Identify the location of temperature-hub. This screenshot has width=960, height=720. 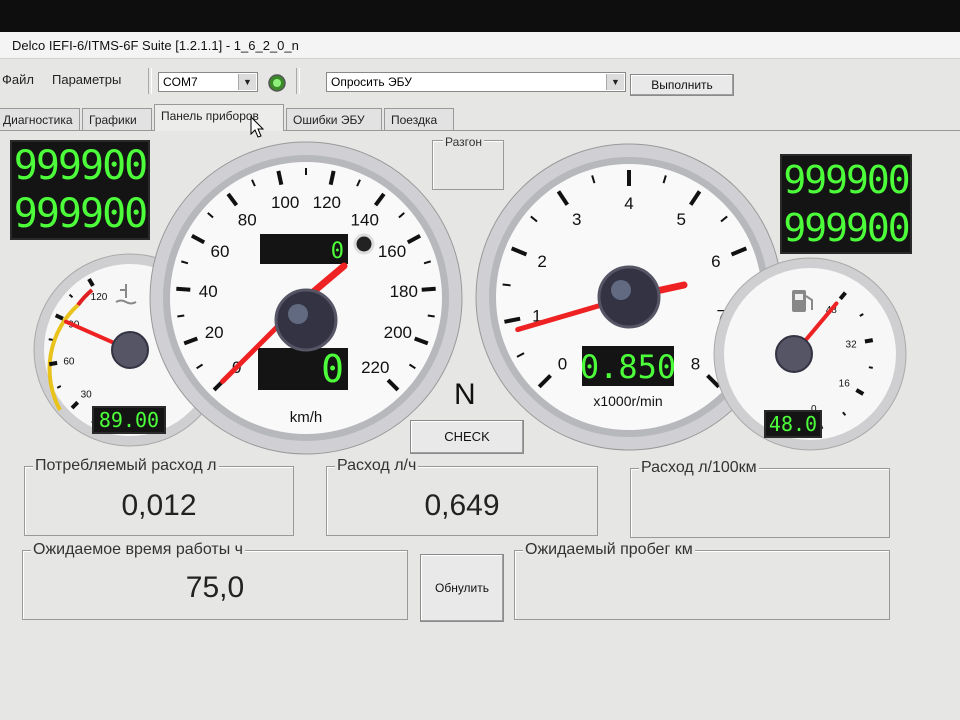
(130, 350).